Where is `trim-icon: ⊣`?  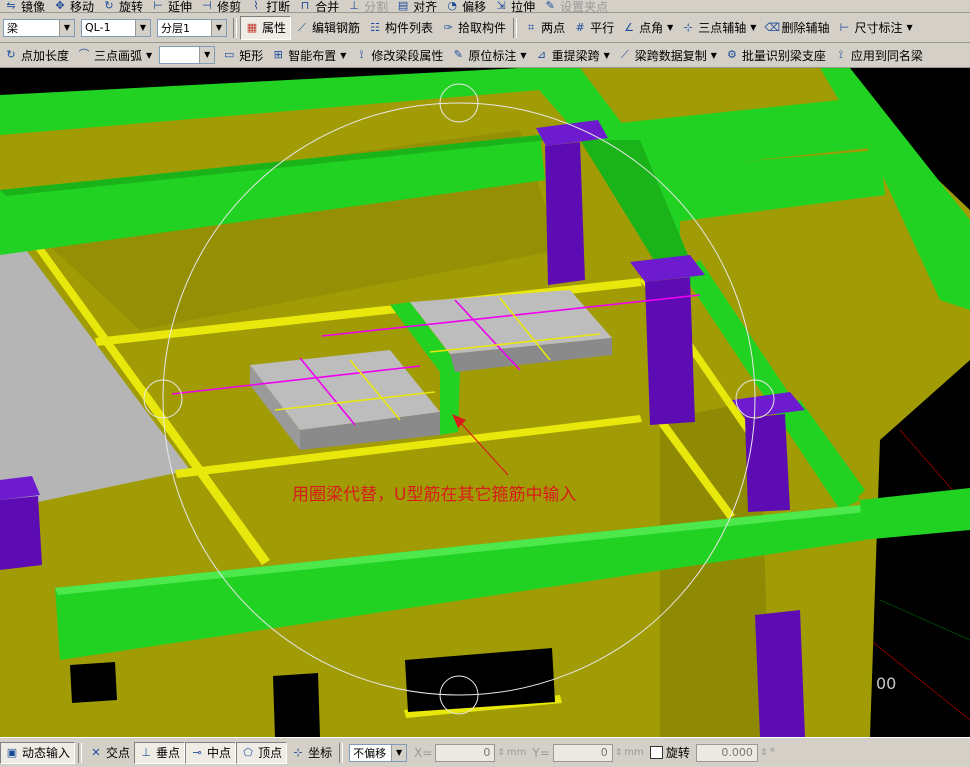
trim-icon: ⊣ is located at coordinates (207, 6).